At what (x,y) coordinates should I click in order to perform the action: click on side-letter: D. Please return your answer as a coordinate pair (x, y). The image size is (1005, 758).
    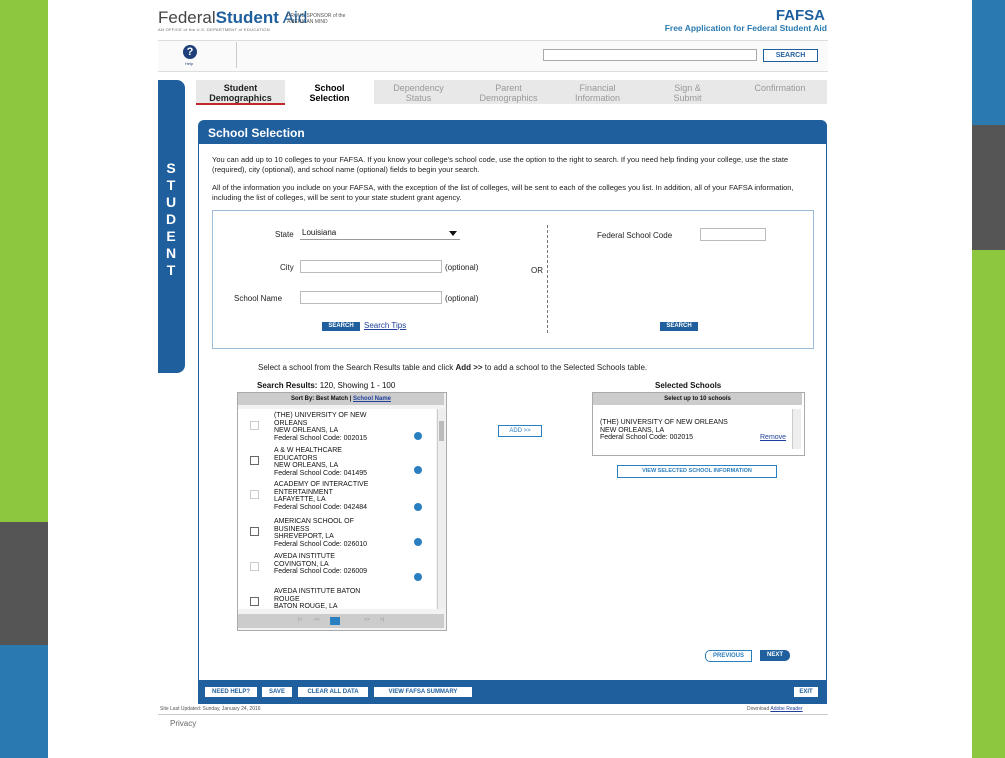
    Looking at the image, I should click on (171, 219).